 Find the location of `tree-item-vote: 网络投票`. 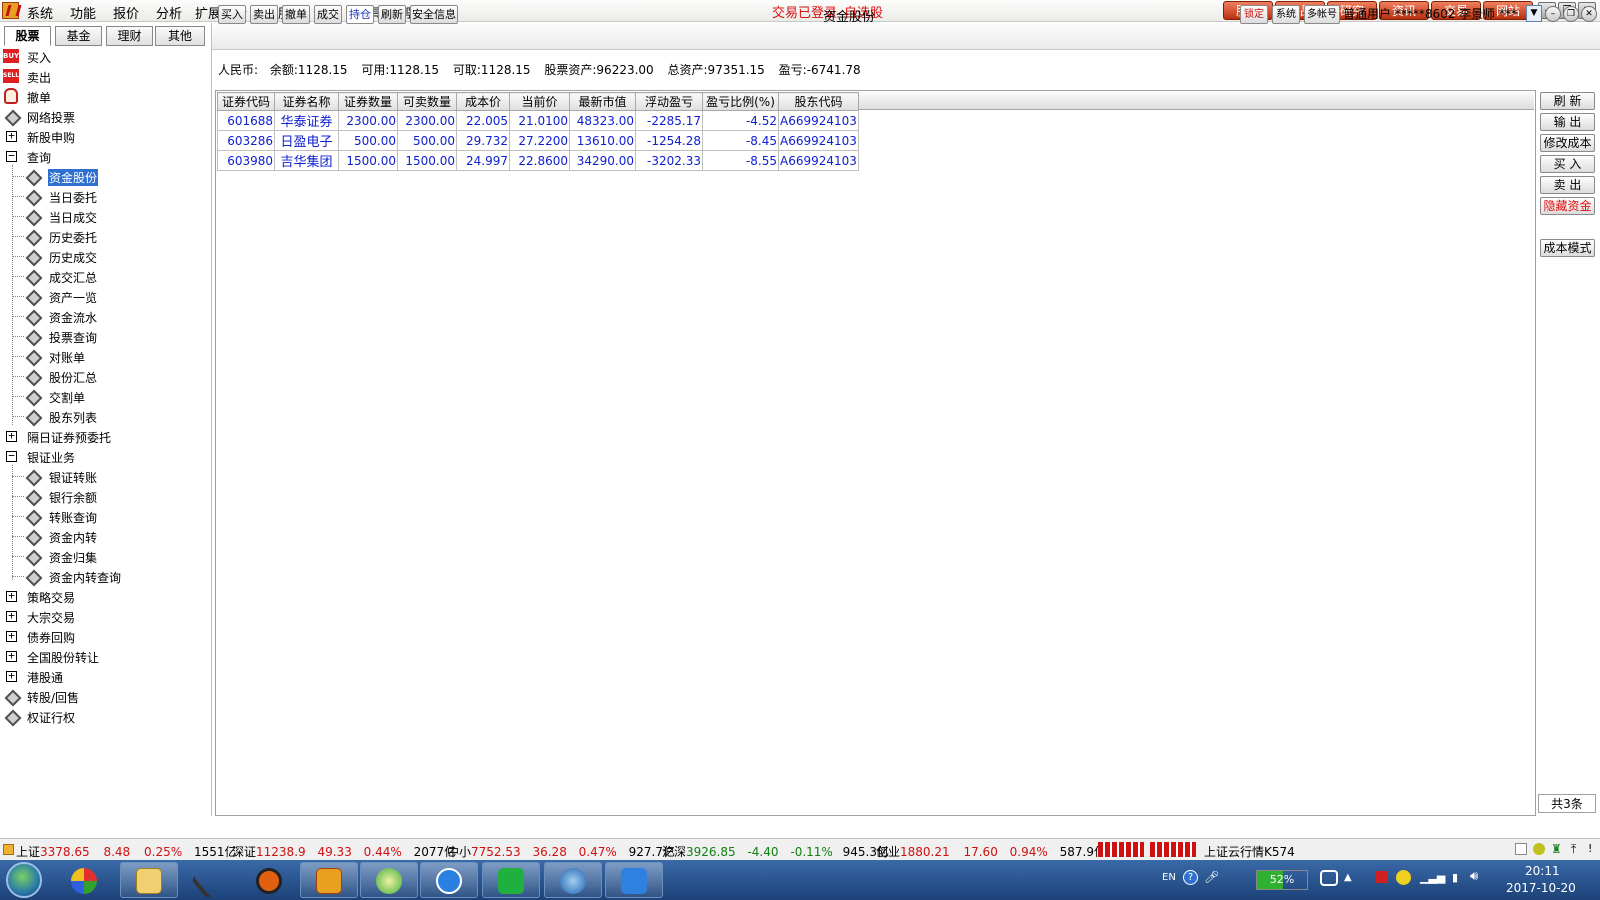

tree-item-vote: 网络投票 is located at coordinates (105, 116).